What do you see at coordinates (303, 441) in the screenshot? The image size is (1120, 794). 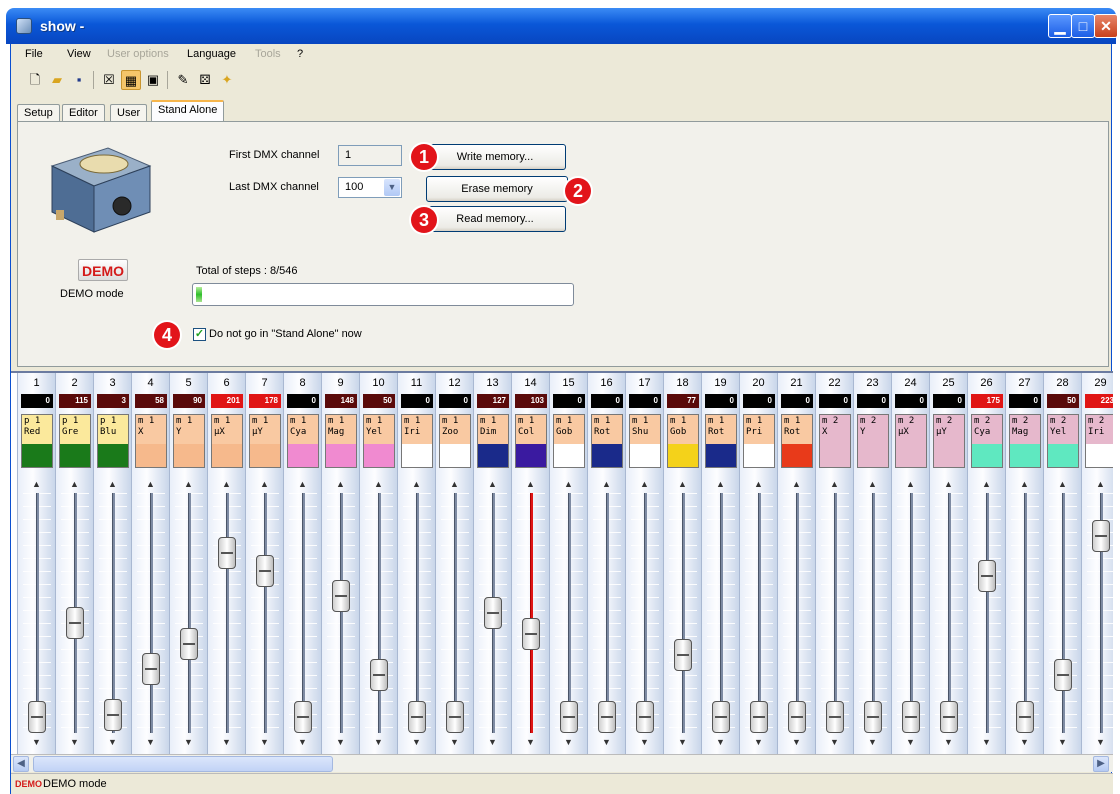 I see `channel-function: m 1 Cya` at bounding box center [303, 441].